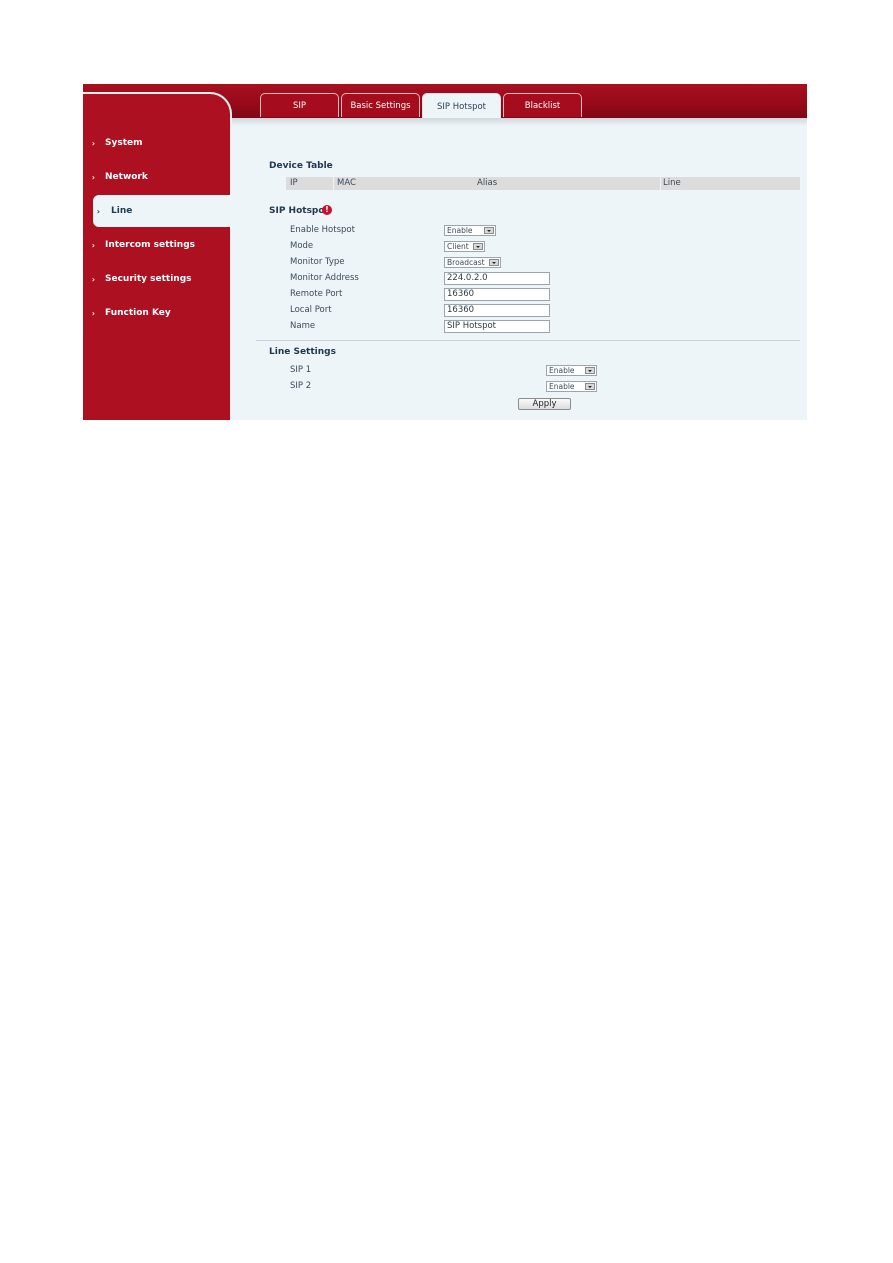  I want to click on sidebar-item-label: Line, so click(122, 211).